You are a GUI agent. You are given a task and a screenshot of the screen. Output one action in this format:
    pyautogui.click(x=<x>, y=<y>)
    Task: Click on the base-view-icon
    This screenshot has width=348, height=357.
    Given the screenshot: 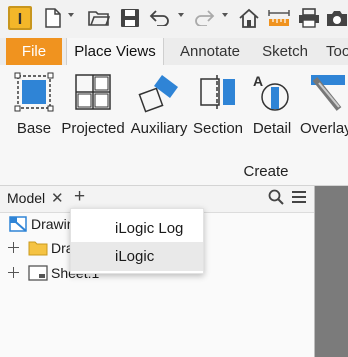 What is the action you would take?
    pyautogui.click(x=34, y=92)
    